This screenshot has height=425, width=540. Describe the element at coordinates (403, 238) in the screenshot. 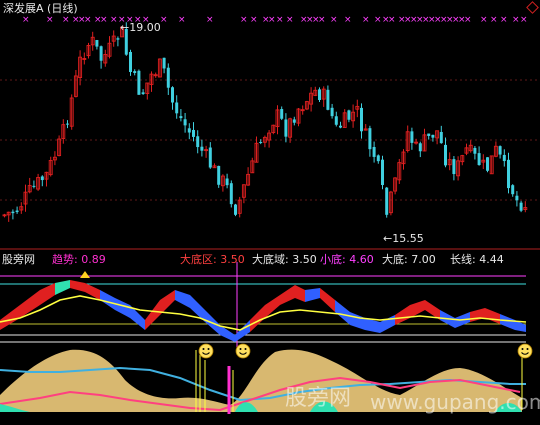

I see `low-price-label: ←15.55` at that location.